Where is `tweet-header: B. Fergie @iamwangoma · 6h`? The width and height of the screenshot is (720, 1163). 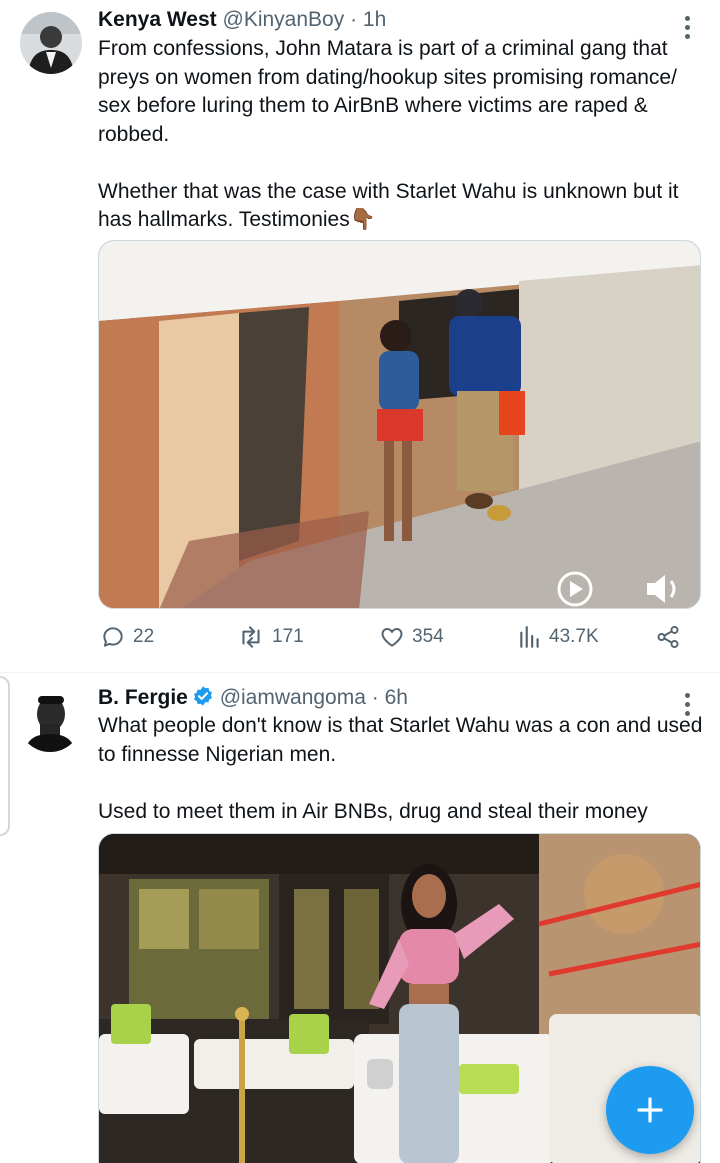 tweet-header: B. Fergie @iamwangoma · 6h is located at coordinates (253, 697).